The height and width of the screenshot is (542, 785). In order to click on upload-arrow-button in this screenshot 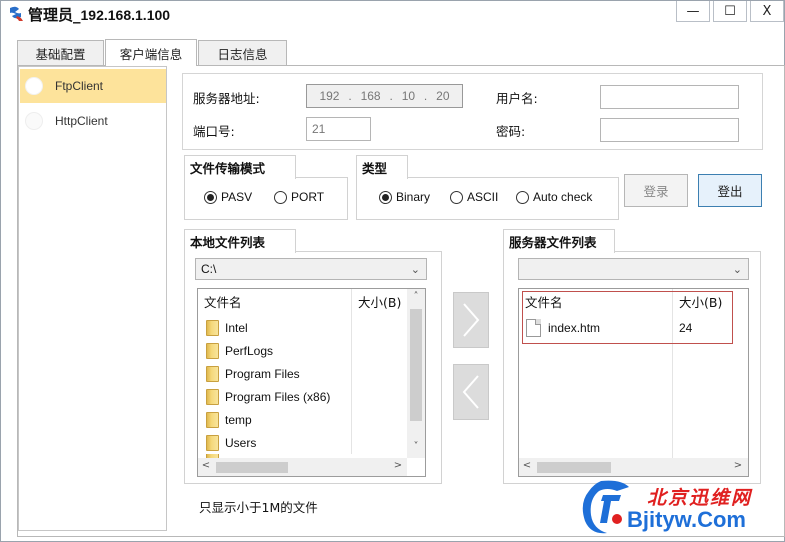, I will do `click(471, 320)`.